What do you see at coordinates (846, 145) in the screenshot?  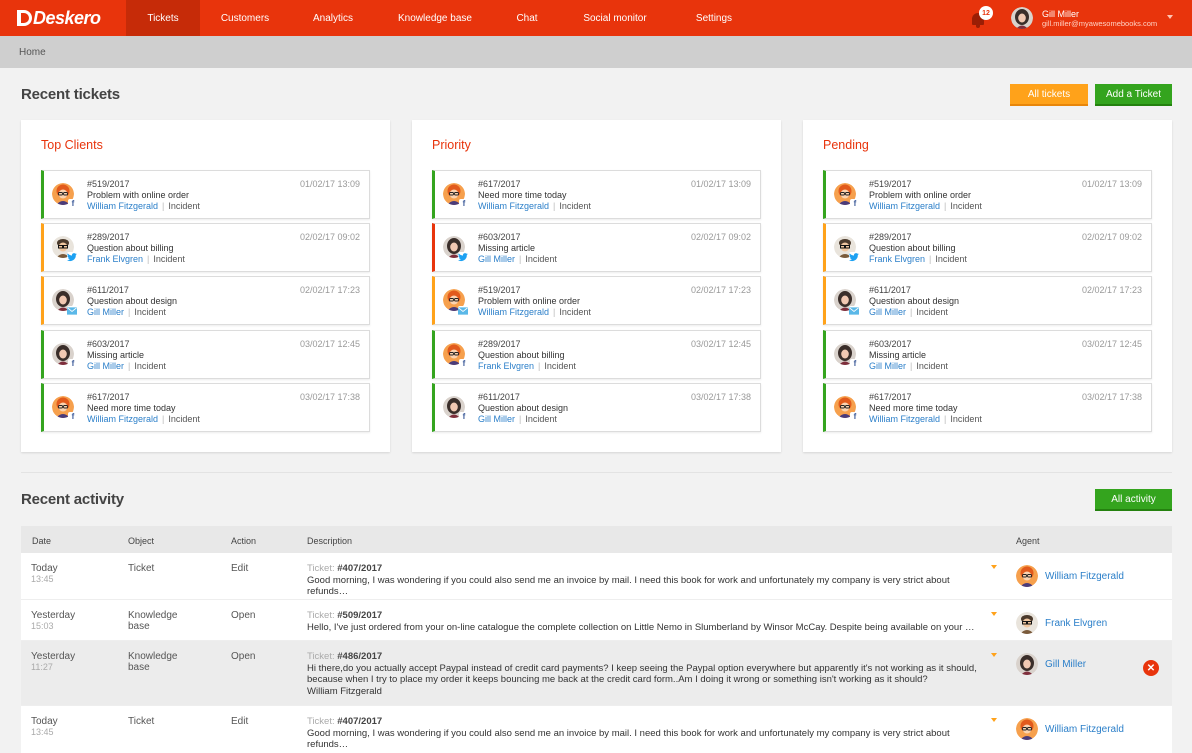 I see `card-title: Pending` at bounding box center [846, 145].